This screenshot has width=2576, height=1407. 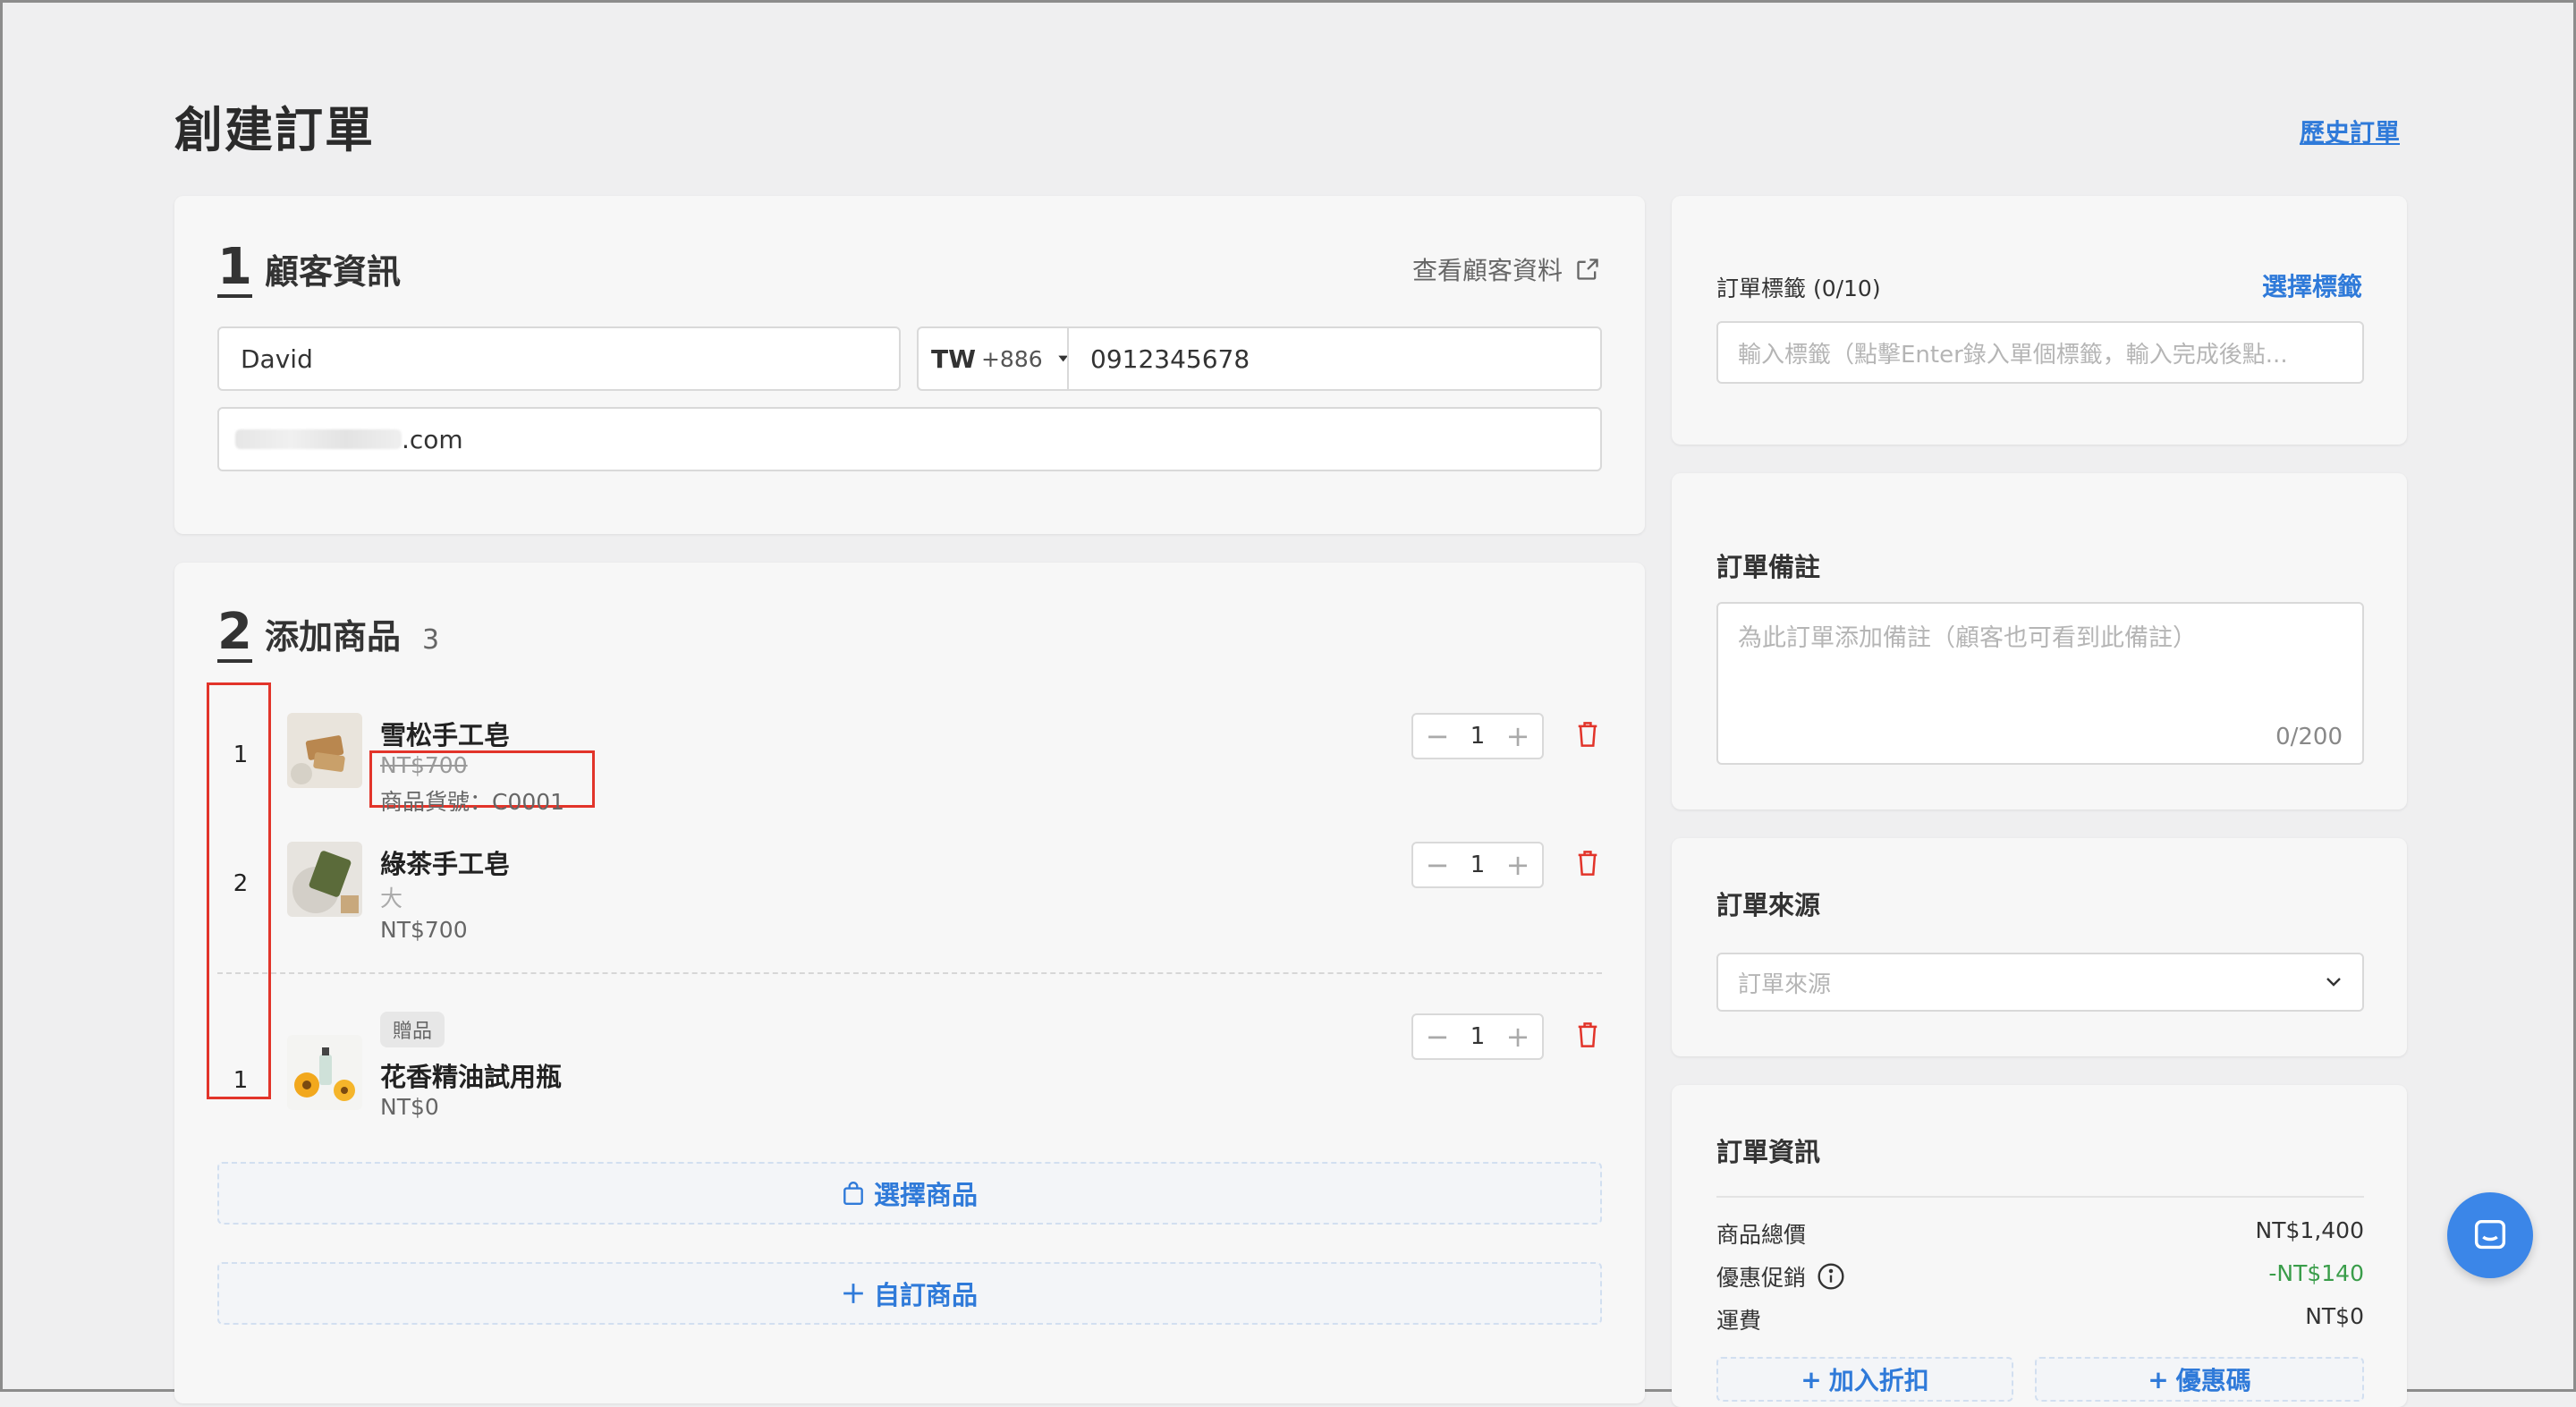 I want to click on select-tags-button: 選擇標籤, so click(x=2312, y=285).